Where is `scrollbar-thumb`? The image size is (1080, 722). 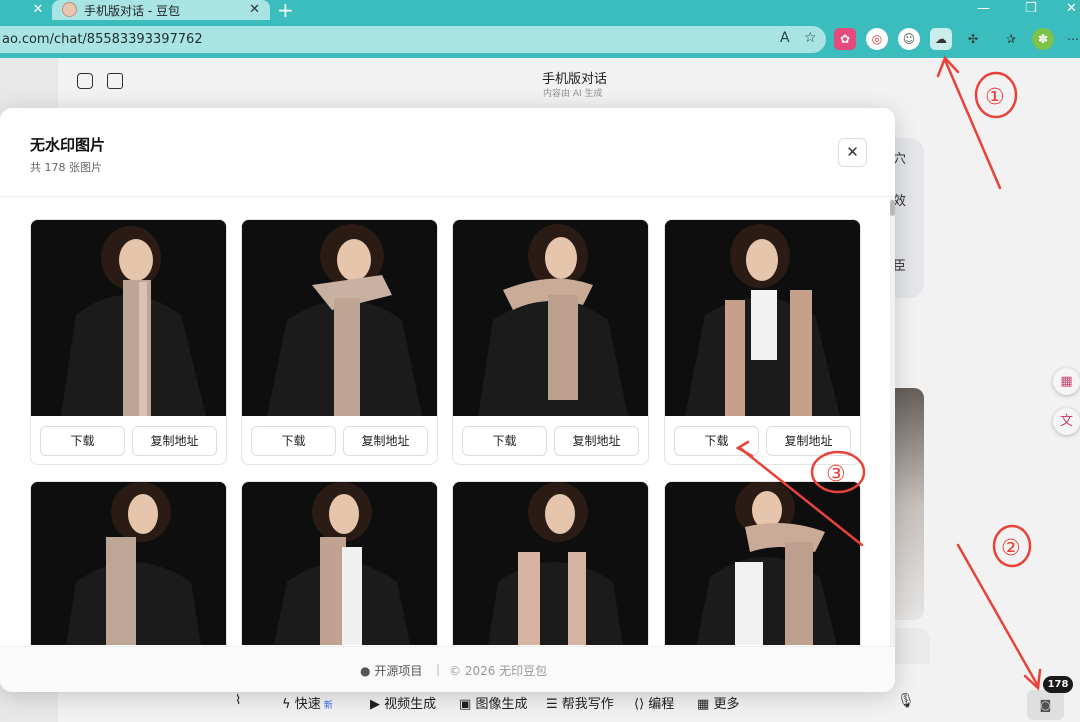 scrollbar-thumb is located at coordinates (892, 208).